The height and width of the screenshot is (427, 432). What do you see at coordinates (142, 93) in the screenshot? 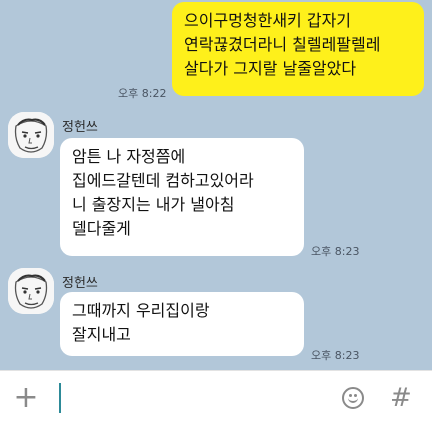
I see `message-time: 오후 8:22` at bounding box center [142, 93].